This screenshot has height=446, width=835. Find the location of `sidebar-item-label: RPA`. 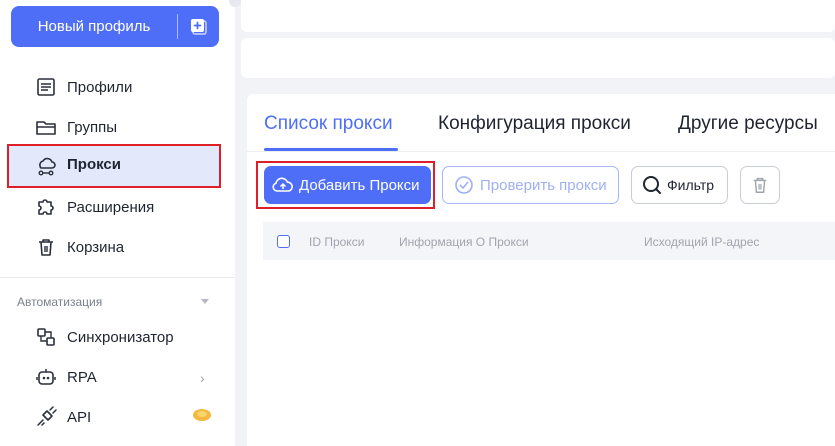

sidebar-item-label: RPA is located at coordinates (82, 377).